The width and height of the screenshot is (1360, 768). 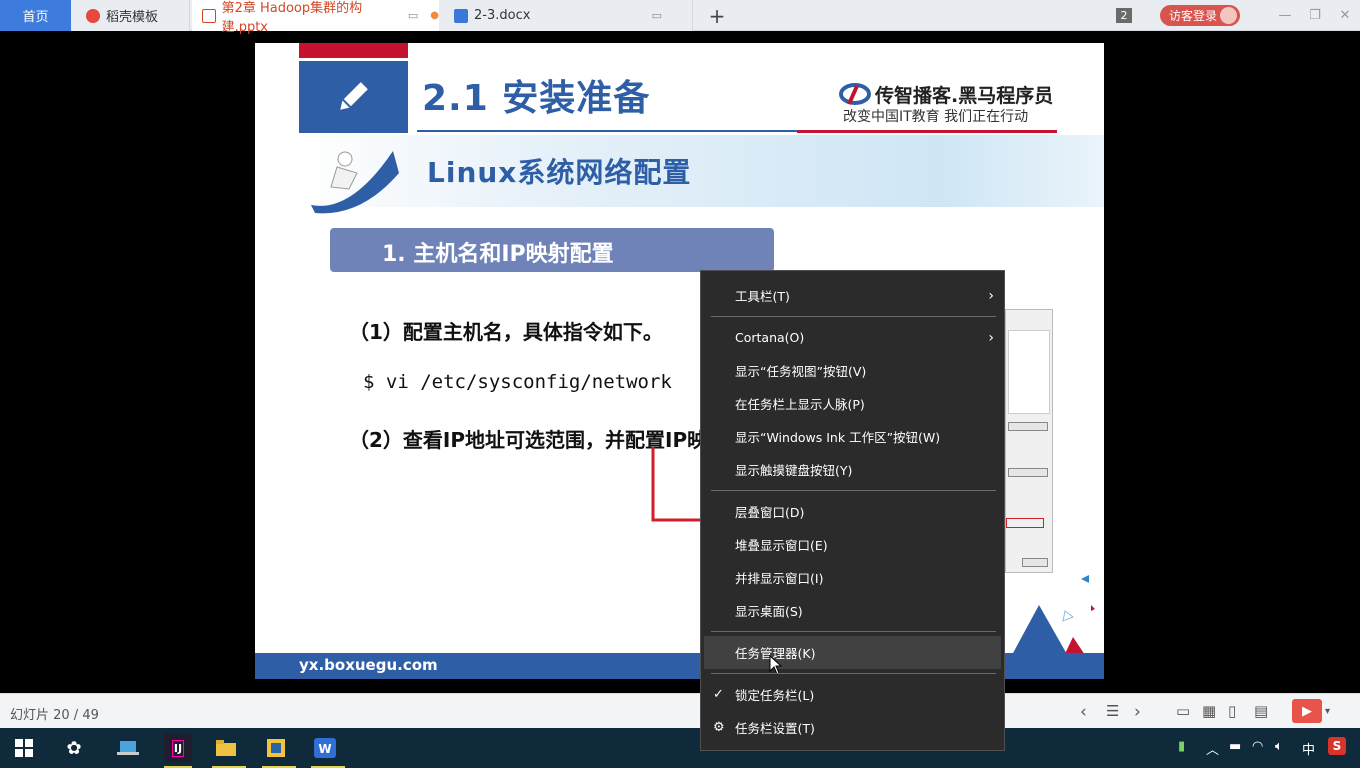 I want to click on ime-indicator: 中, so click(x=1308, y=748).